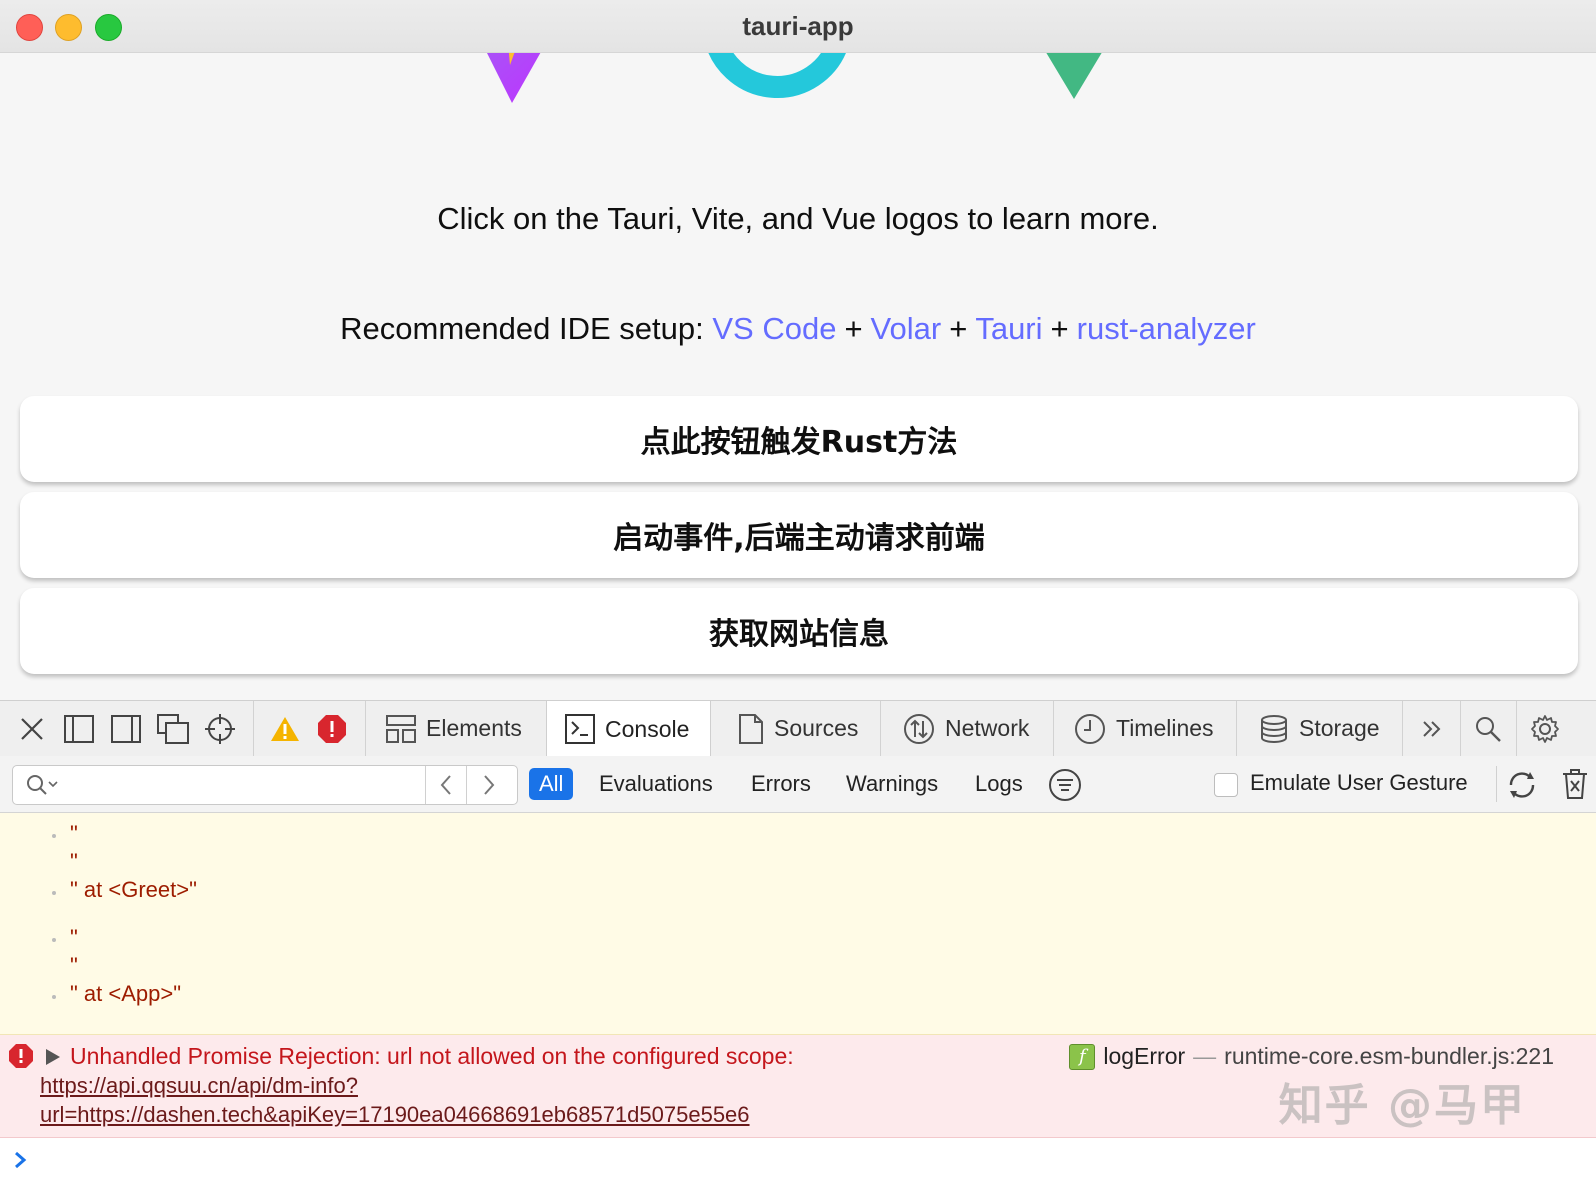 This screenshot has height=1188, width=1596. Describe the element at coordinates (488, 787) in the screenshot. I see `chevron-right-icon` at that location.